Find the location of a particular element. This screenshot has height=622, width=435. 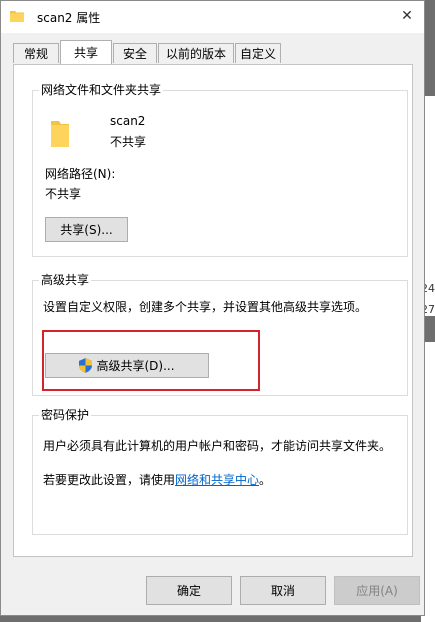

close-icon: ✕ is located at coordinates (407, 16).